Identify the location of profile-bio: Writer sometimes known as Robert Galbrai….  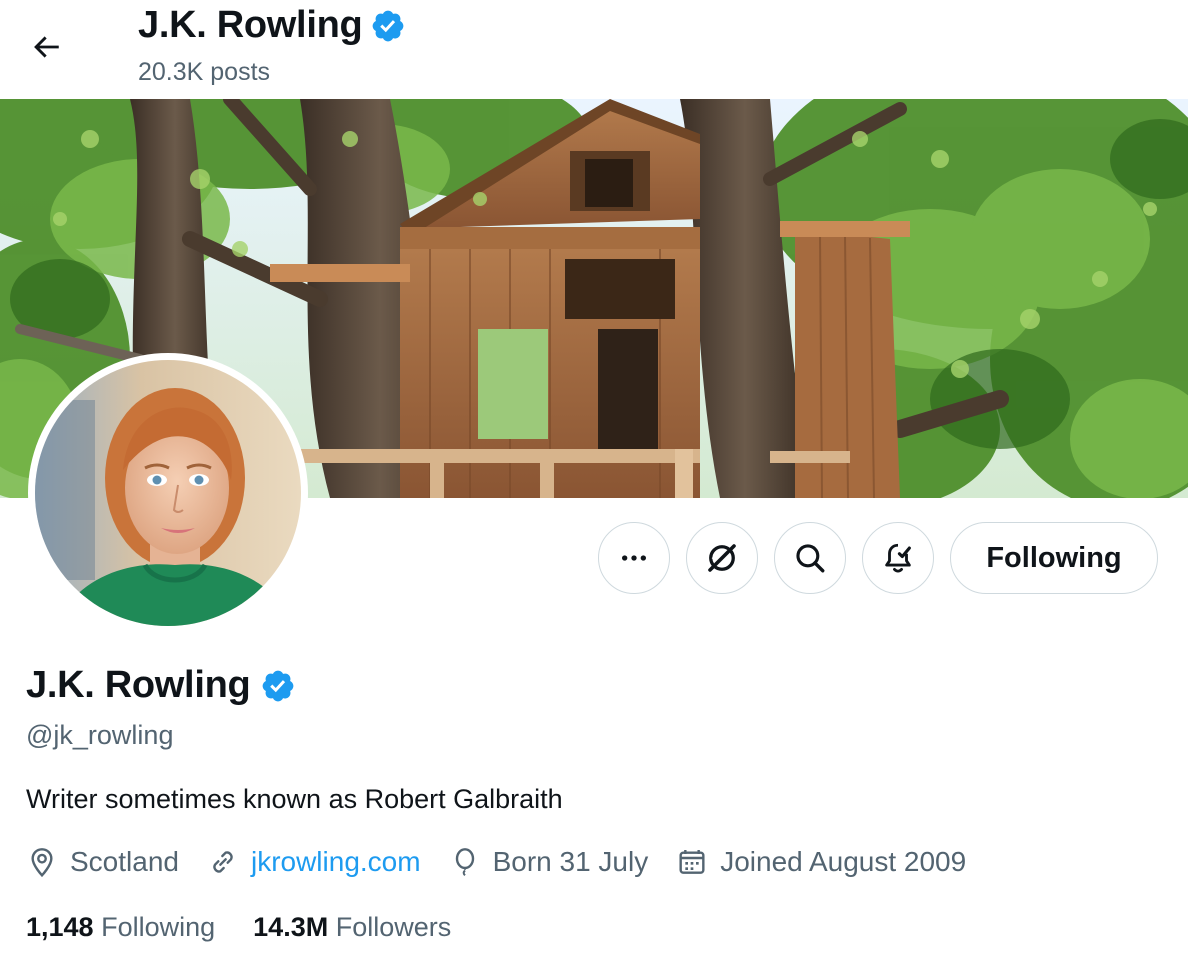
(294, 799).